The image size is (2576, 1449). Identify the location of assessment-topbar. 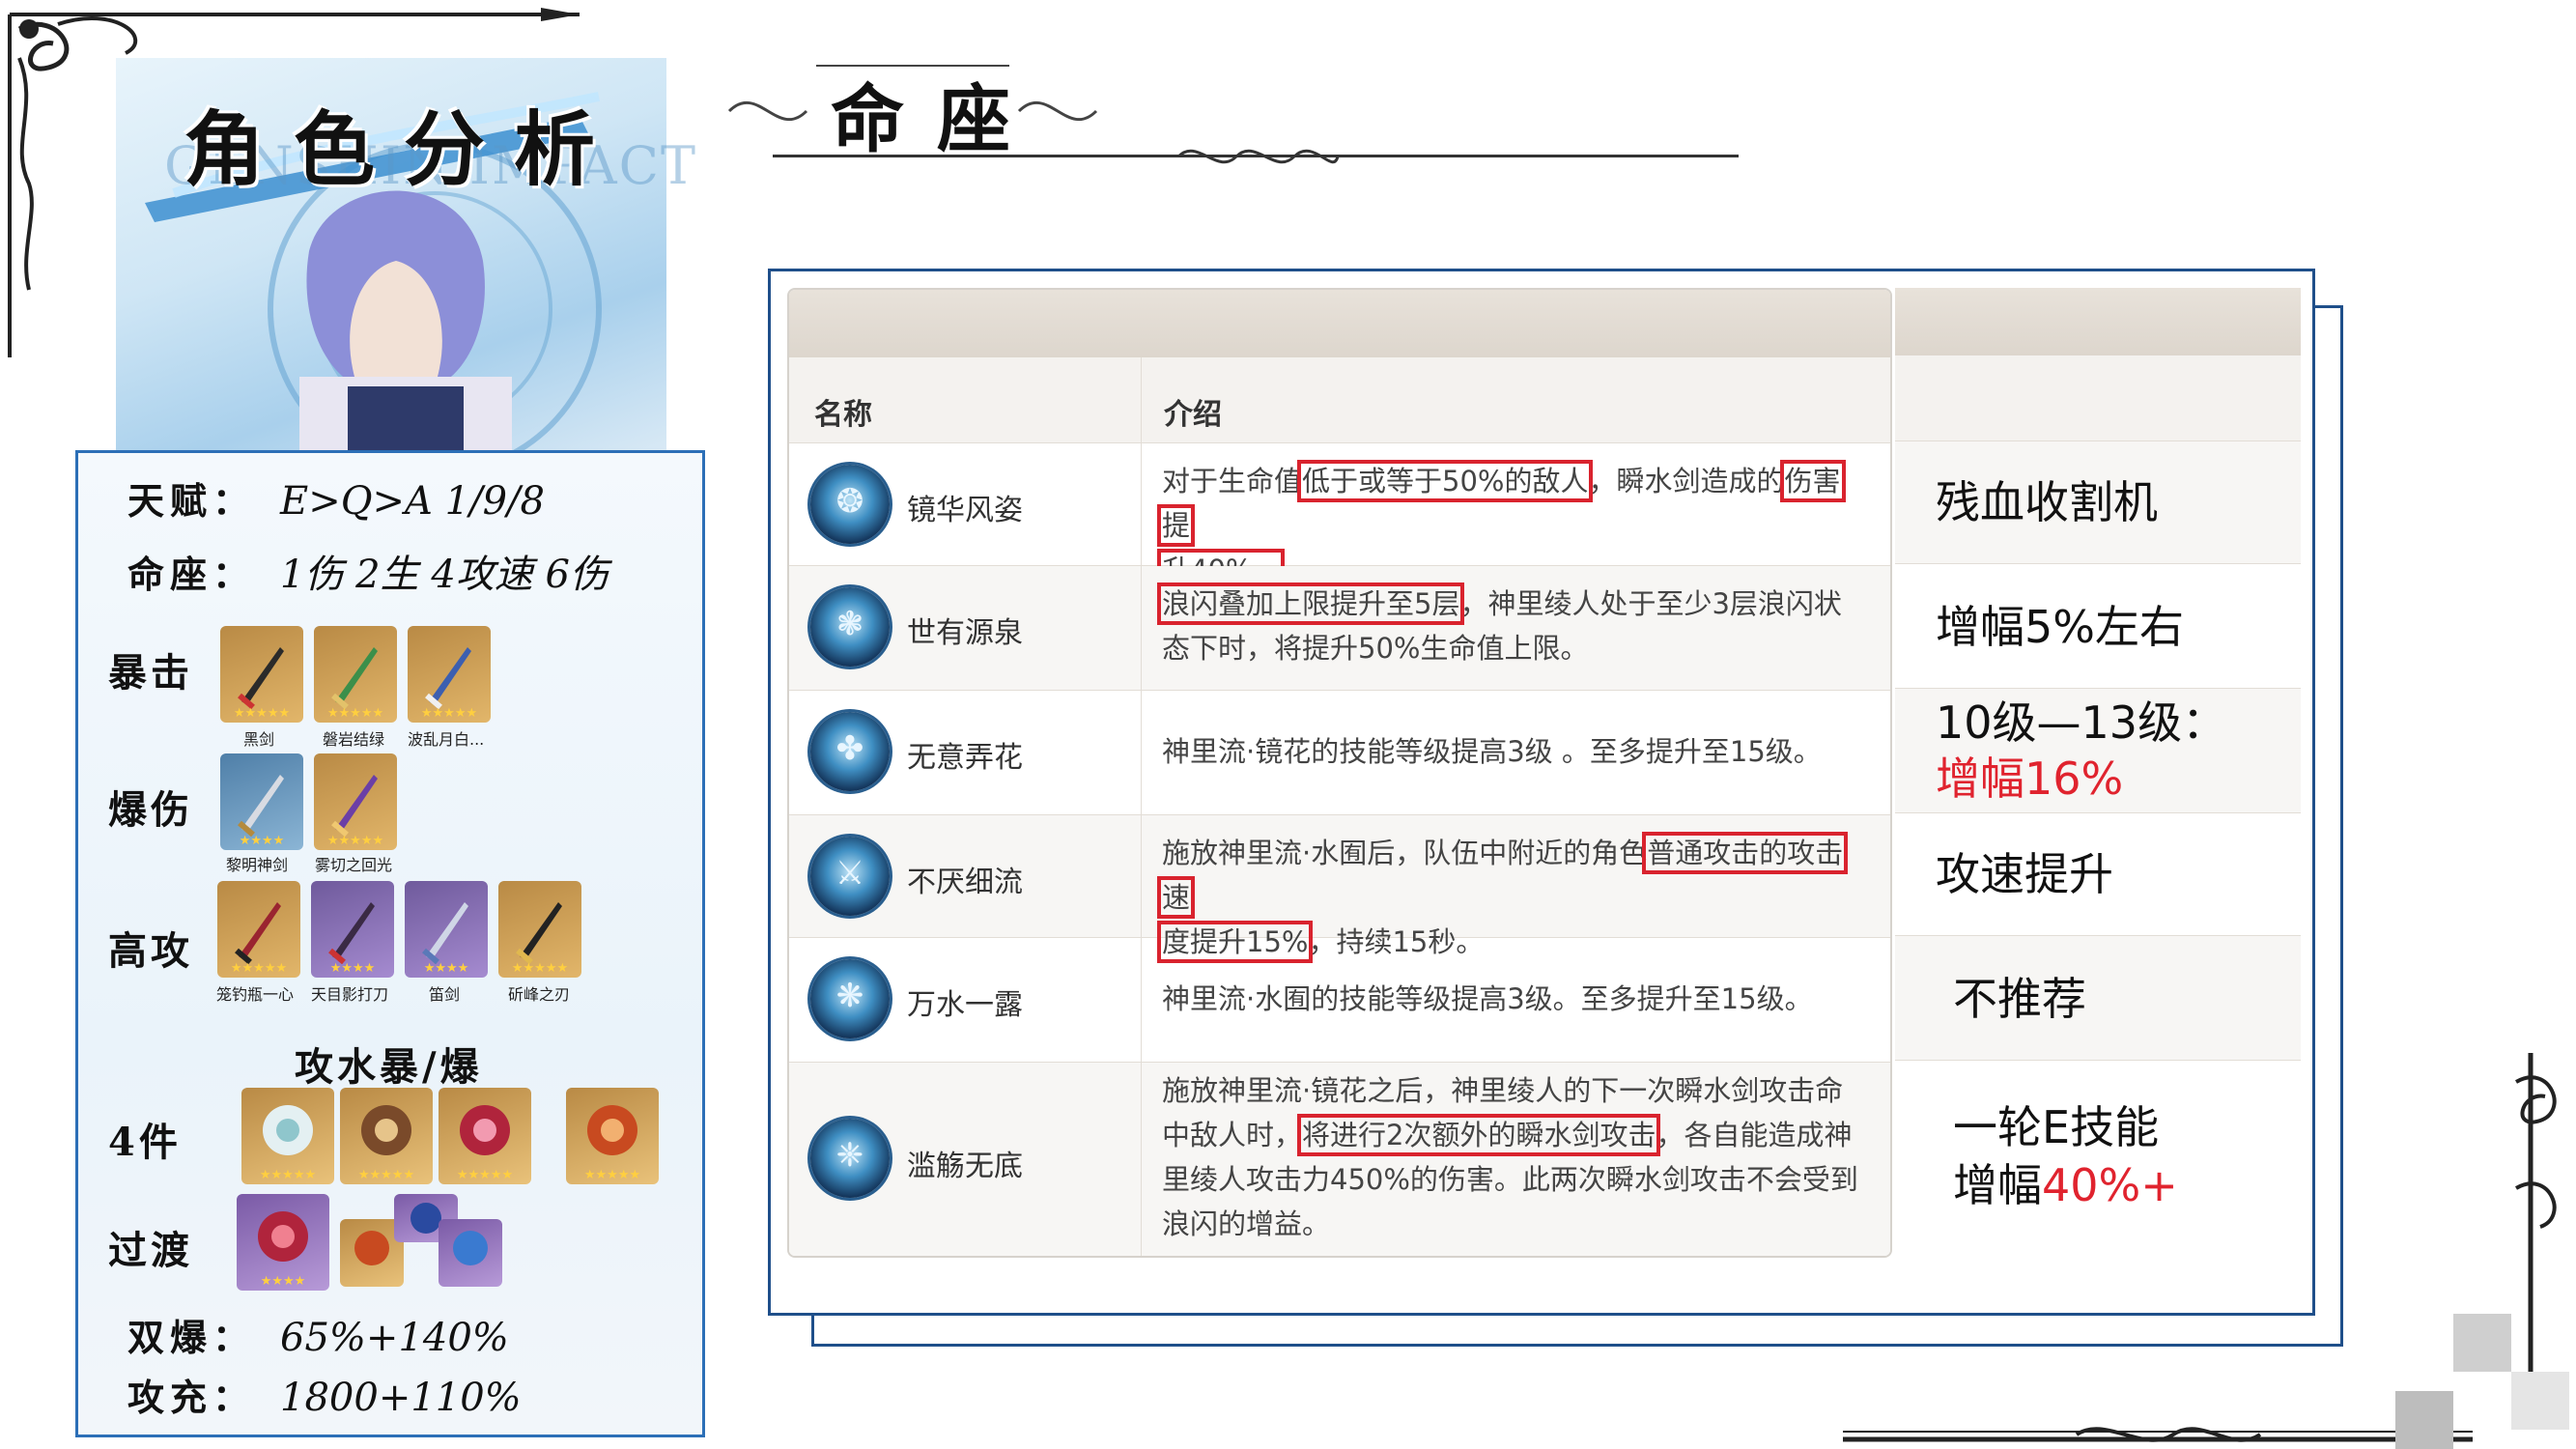
(2098, 321).